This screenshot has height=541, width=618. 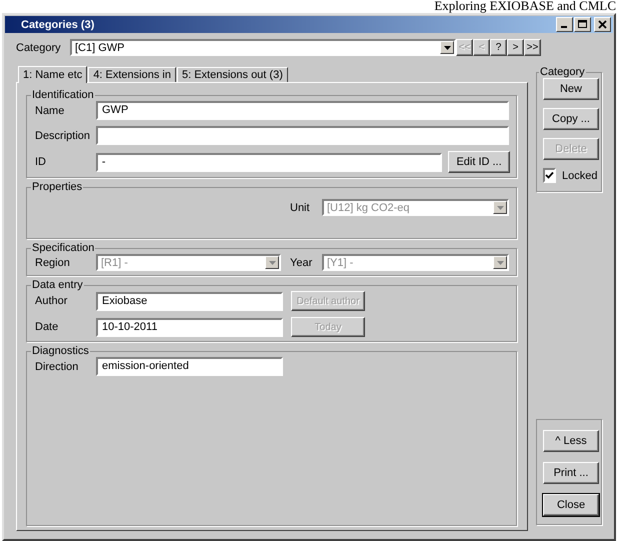 What do you see at coordinates (302, 110) in the screenshot?
I see `name-field: GWP` at bounding box center [302, 110].